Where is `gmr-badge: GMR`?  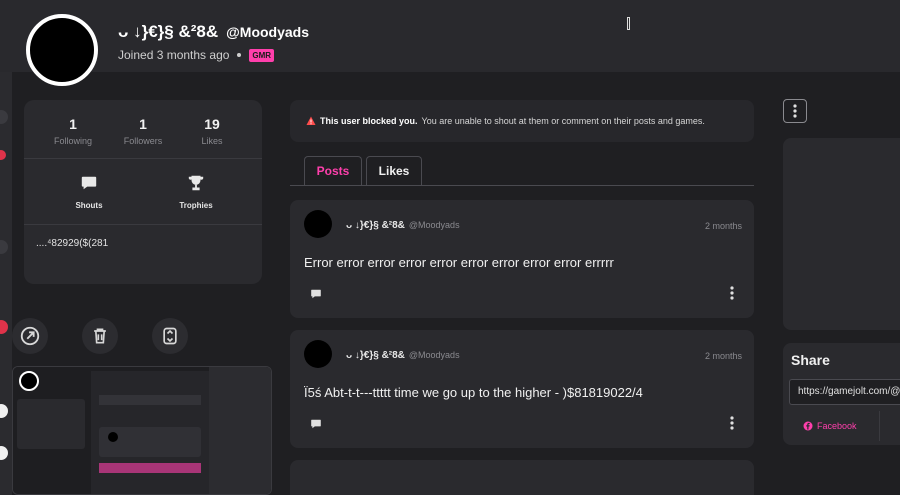
gmr-badge: GMR is located at coordinates (262, 55).